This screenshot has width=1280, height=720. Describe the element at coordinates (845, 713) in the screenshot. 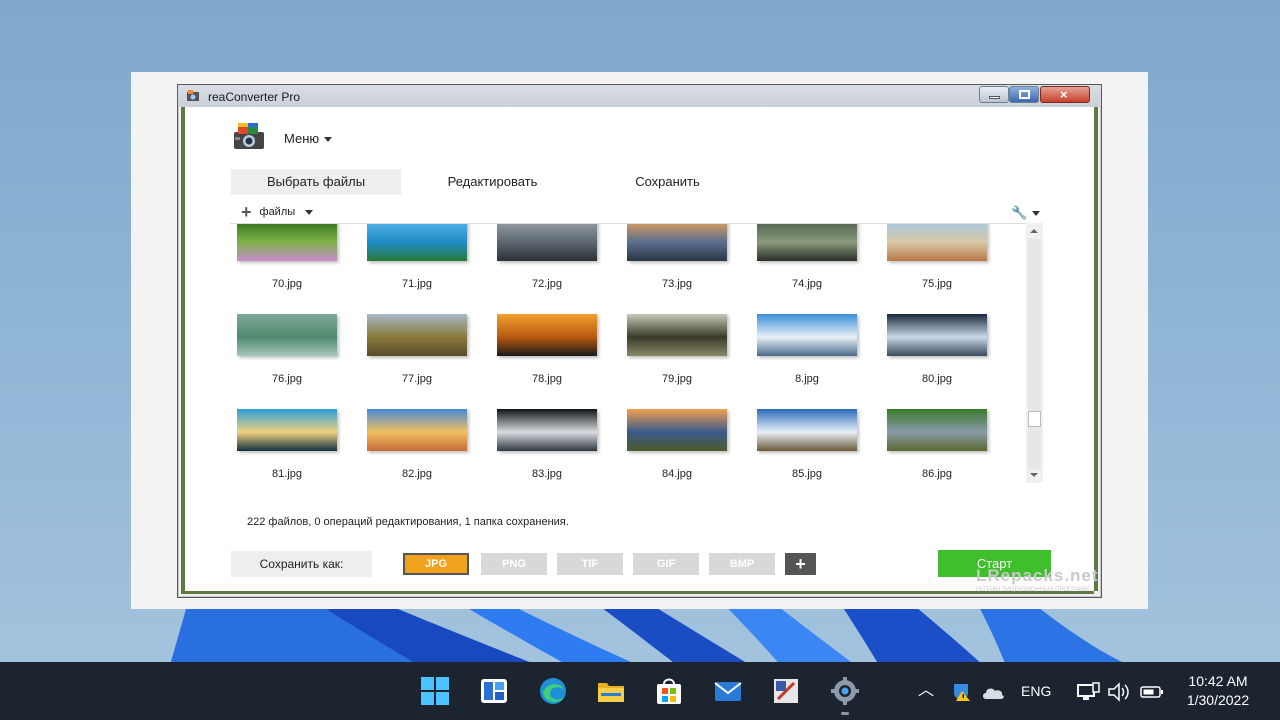

I see `active-app-indicator` at that location.